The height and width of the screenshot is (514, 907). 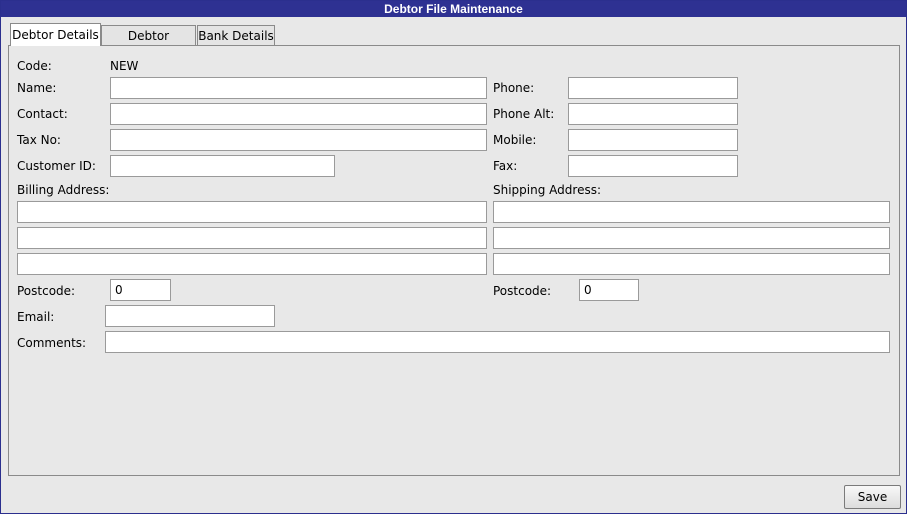 I want to click on billing-postcode-field, so click(x=140, y=290).